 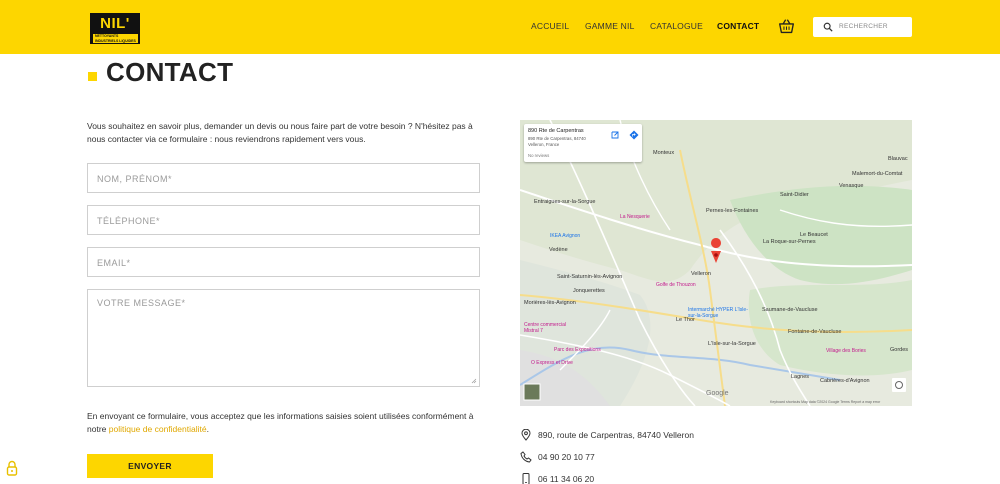 What do you see at coordinates (556, 131) in the screenshot?
I see `place-title: 890 Rte de Carpentras` at bounding box center [556, 131].